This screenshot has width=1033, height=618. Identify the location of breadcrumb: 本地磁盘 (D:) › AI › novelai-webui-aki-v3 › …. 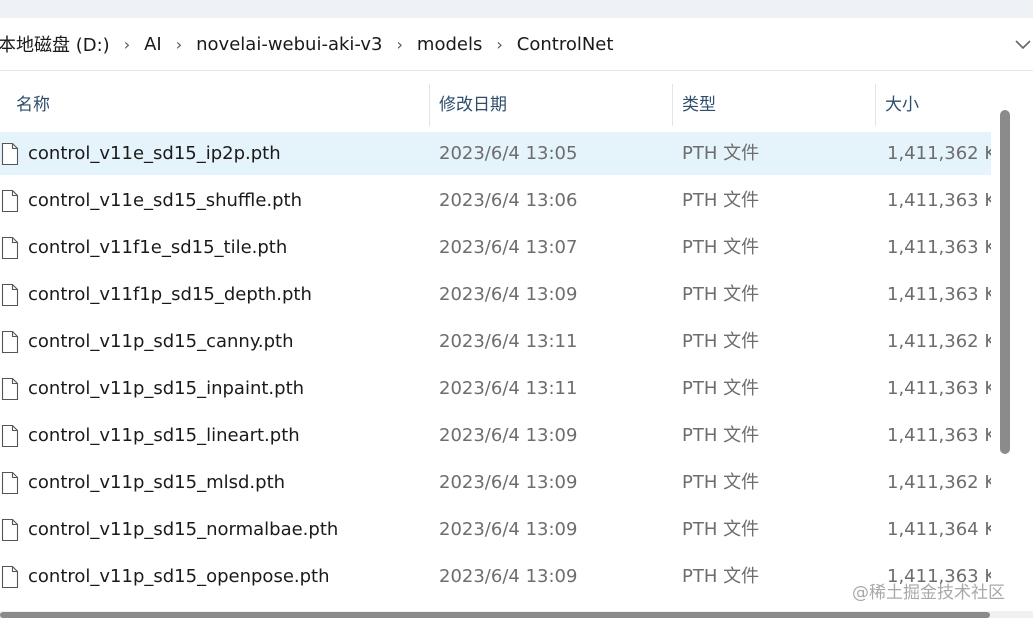
(308, 44).